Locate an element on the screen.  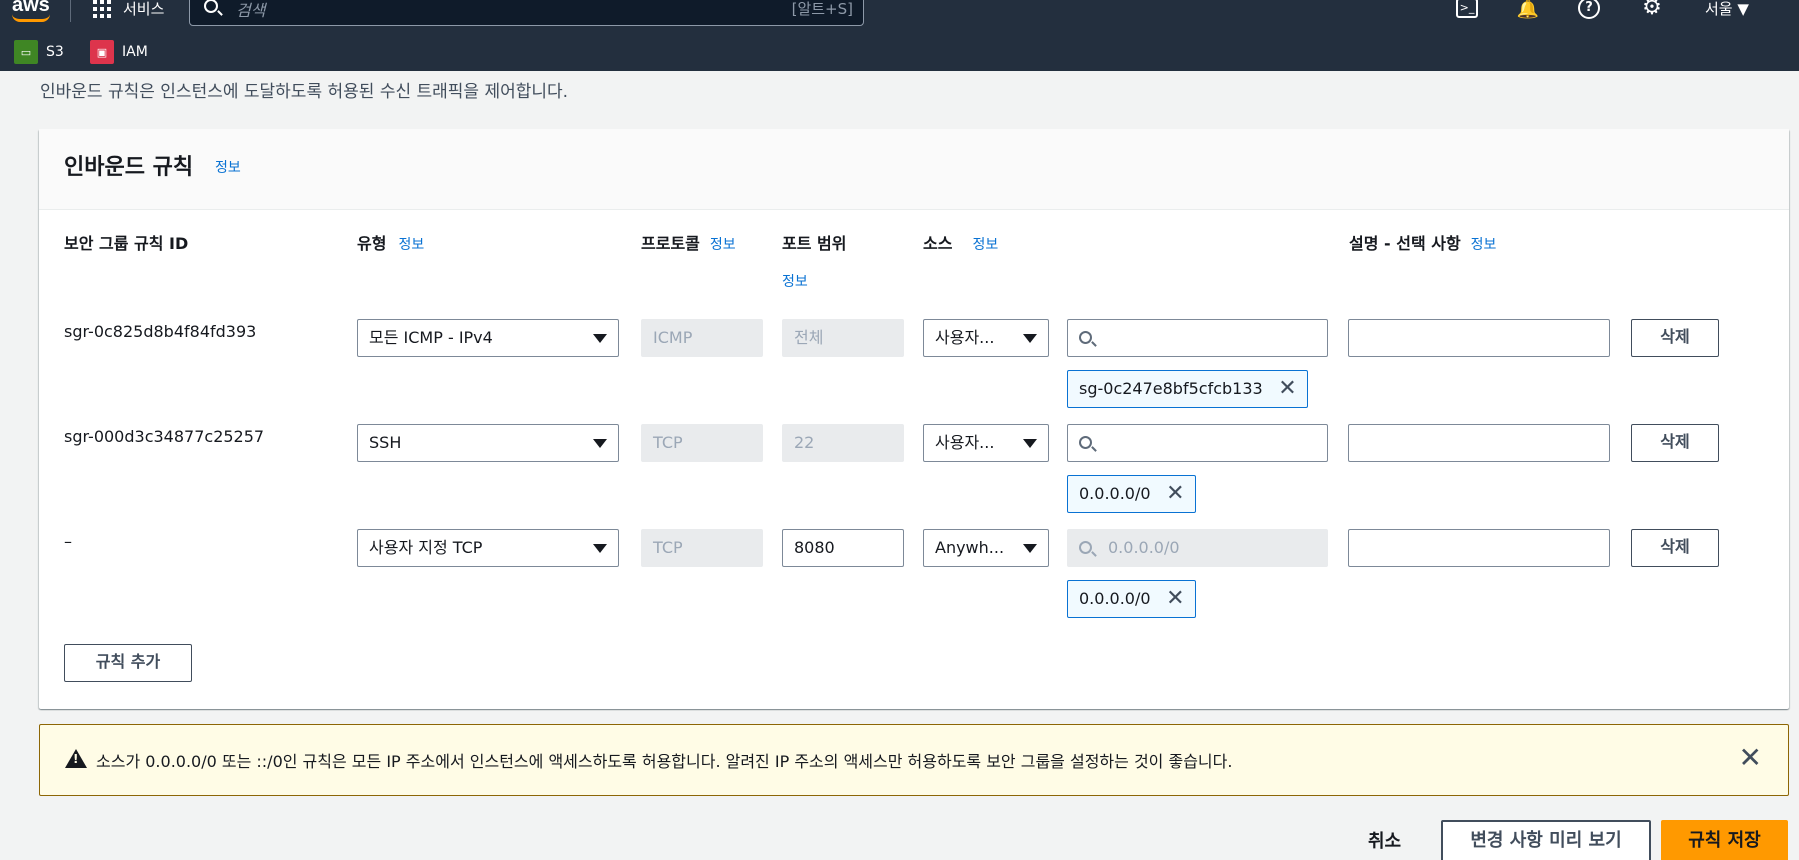
search-shortcut-hint: [알트+S] is located at coordinates (822, 9).